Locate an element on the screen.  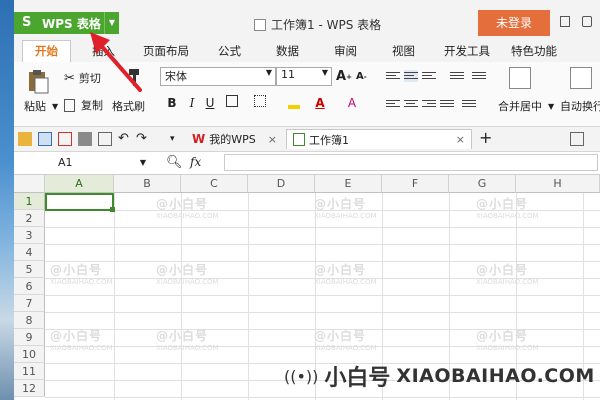
window-title-text: 工作簿1 - WPS 表格 is located at coordinates (326, 25).